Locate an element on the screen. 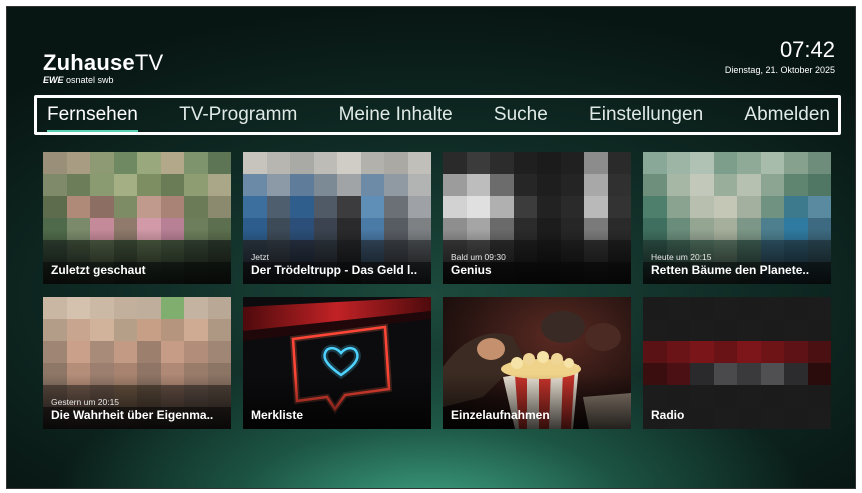 The image size is (862, 493). tile-title: Der Trödeltrupp - Das Geld l.. is located at coordinates (334, 270).